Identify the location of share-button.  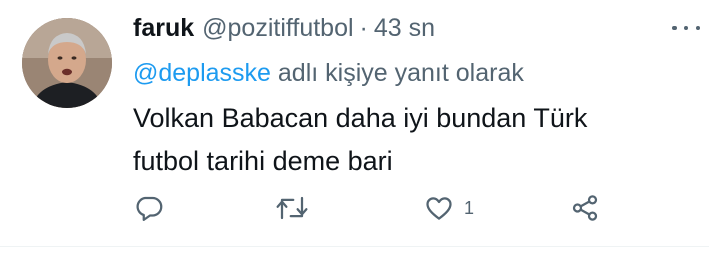
(585, 208).